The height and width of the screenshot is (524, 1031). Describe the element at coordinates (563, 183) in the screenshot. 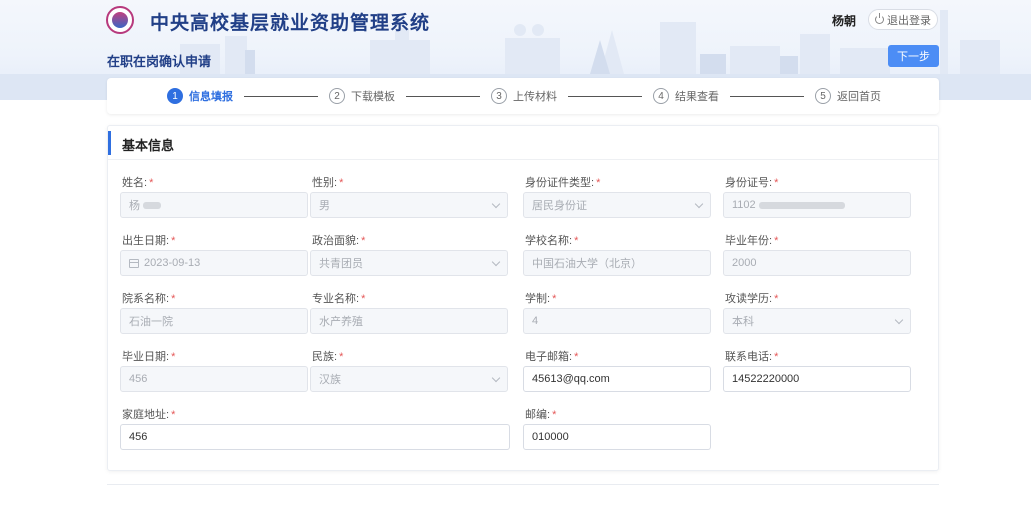

I see `id-type-label: 身份证件类型: *` at that location.